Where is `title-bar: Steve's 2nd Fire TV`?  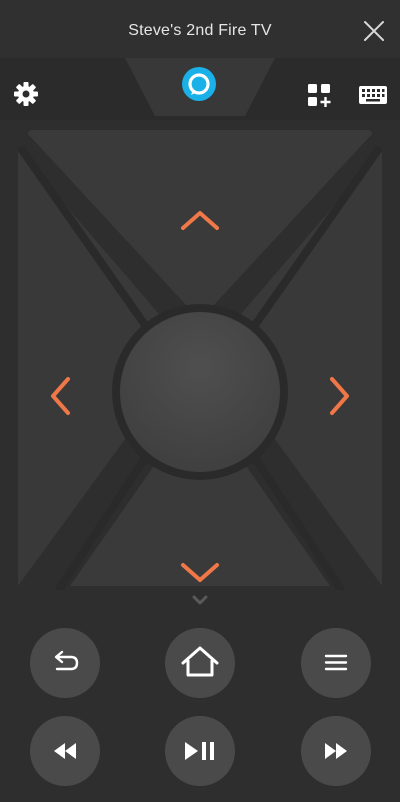
title-bar: Steve's 2nd Fire TV is located at coordinates (200, 31).